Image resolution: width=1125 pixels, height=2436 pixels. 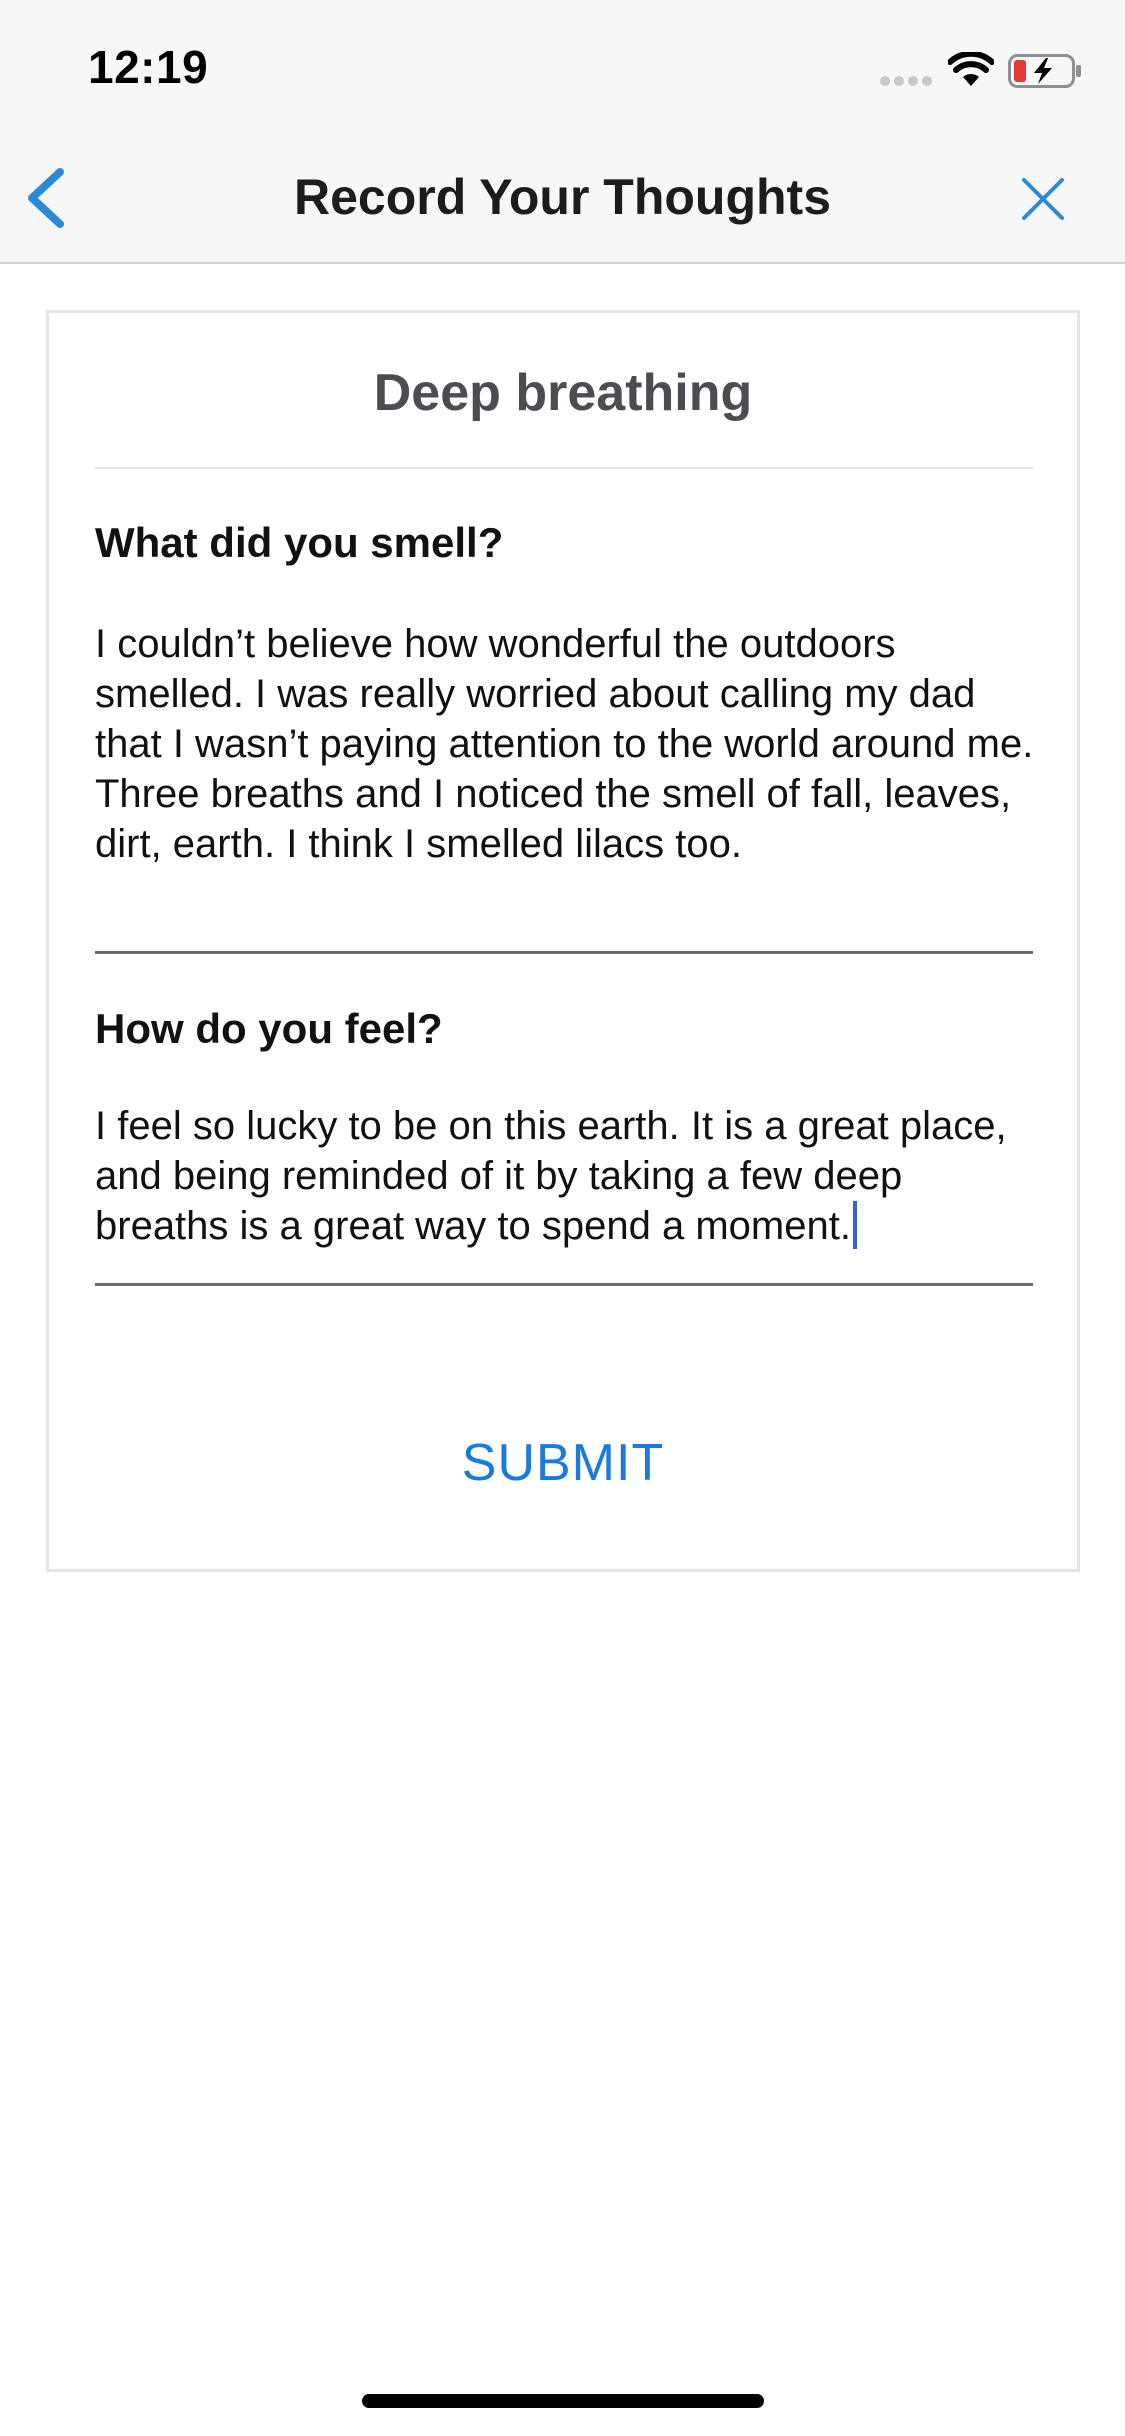 What do you see at coordinates (564, 1284) in the screenshot?
I see `answer-underline-feel` at bounding box center [564, 1284].